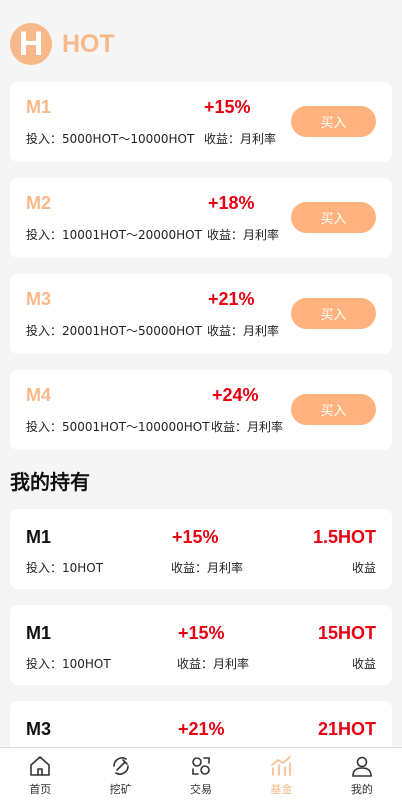 The image size is (402, 800). I want to click on fund-invest-range: 投入：5000HOT～10000HOT, so click(110, 139).